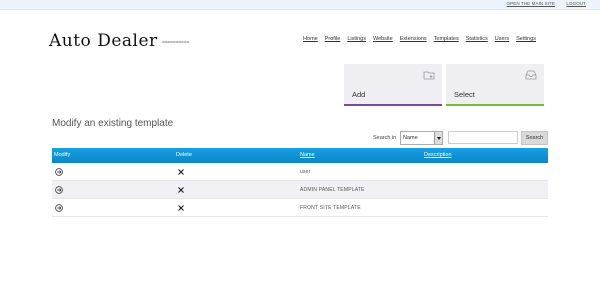  Describe the element at coordinates (330, 208) in the screenshot. I see `template-name: FRONT SITE TEMPLATE` at that location.